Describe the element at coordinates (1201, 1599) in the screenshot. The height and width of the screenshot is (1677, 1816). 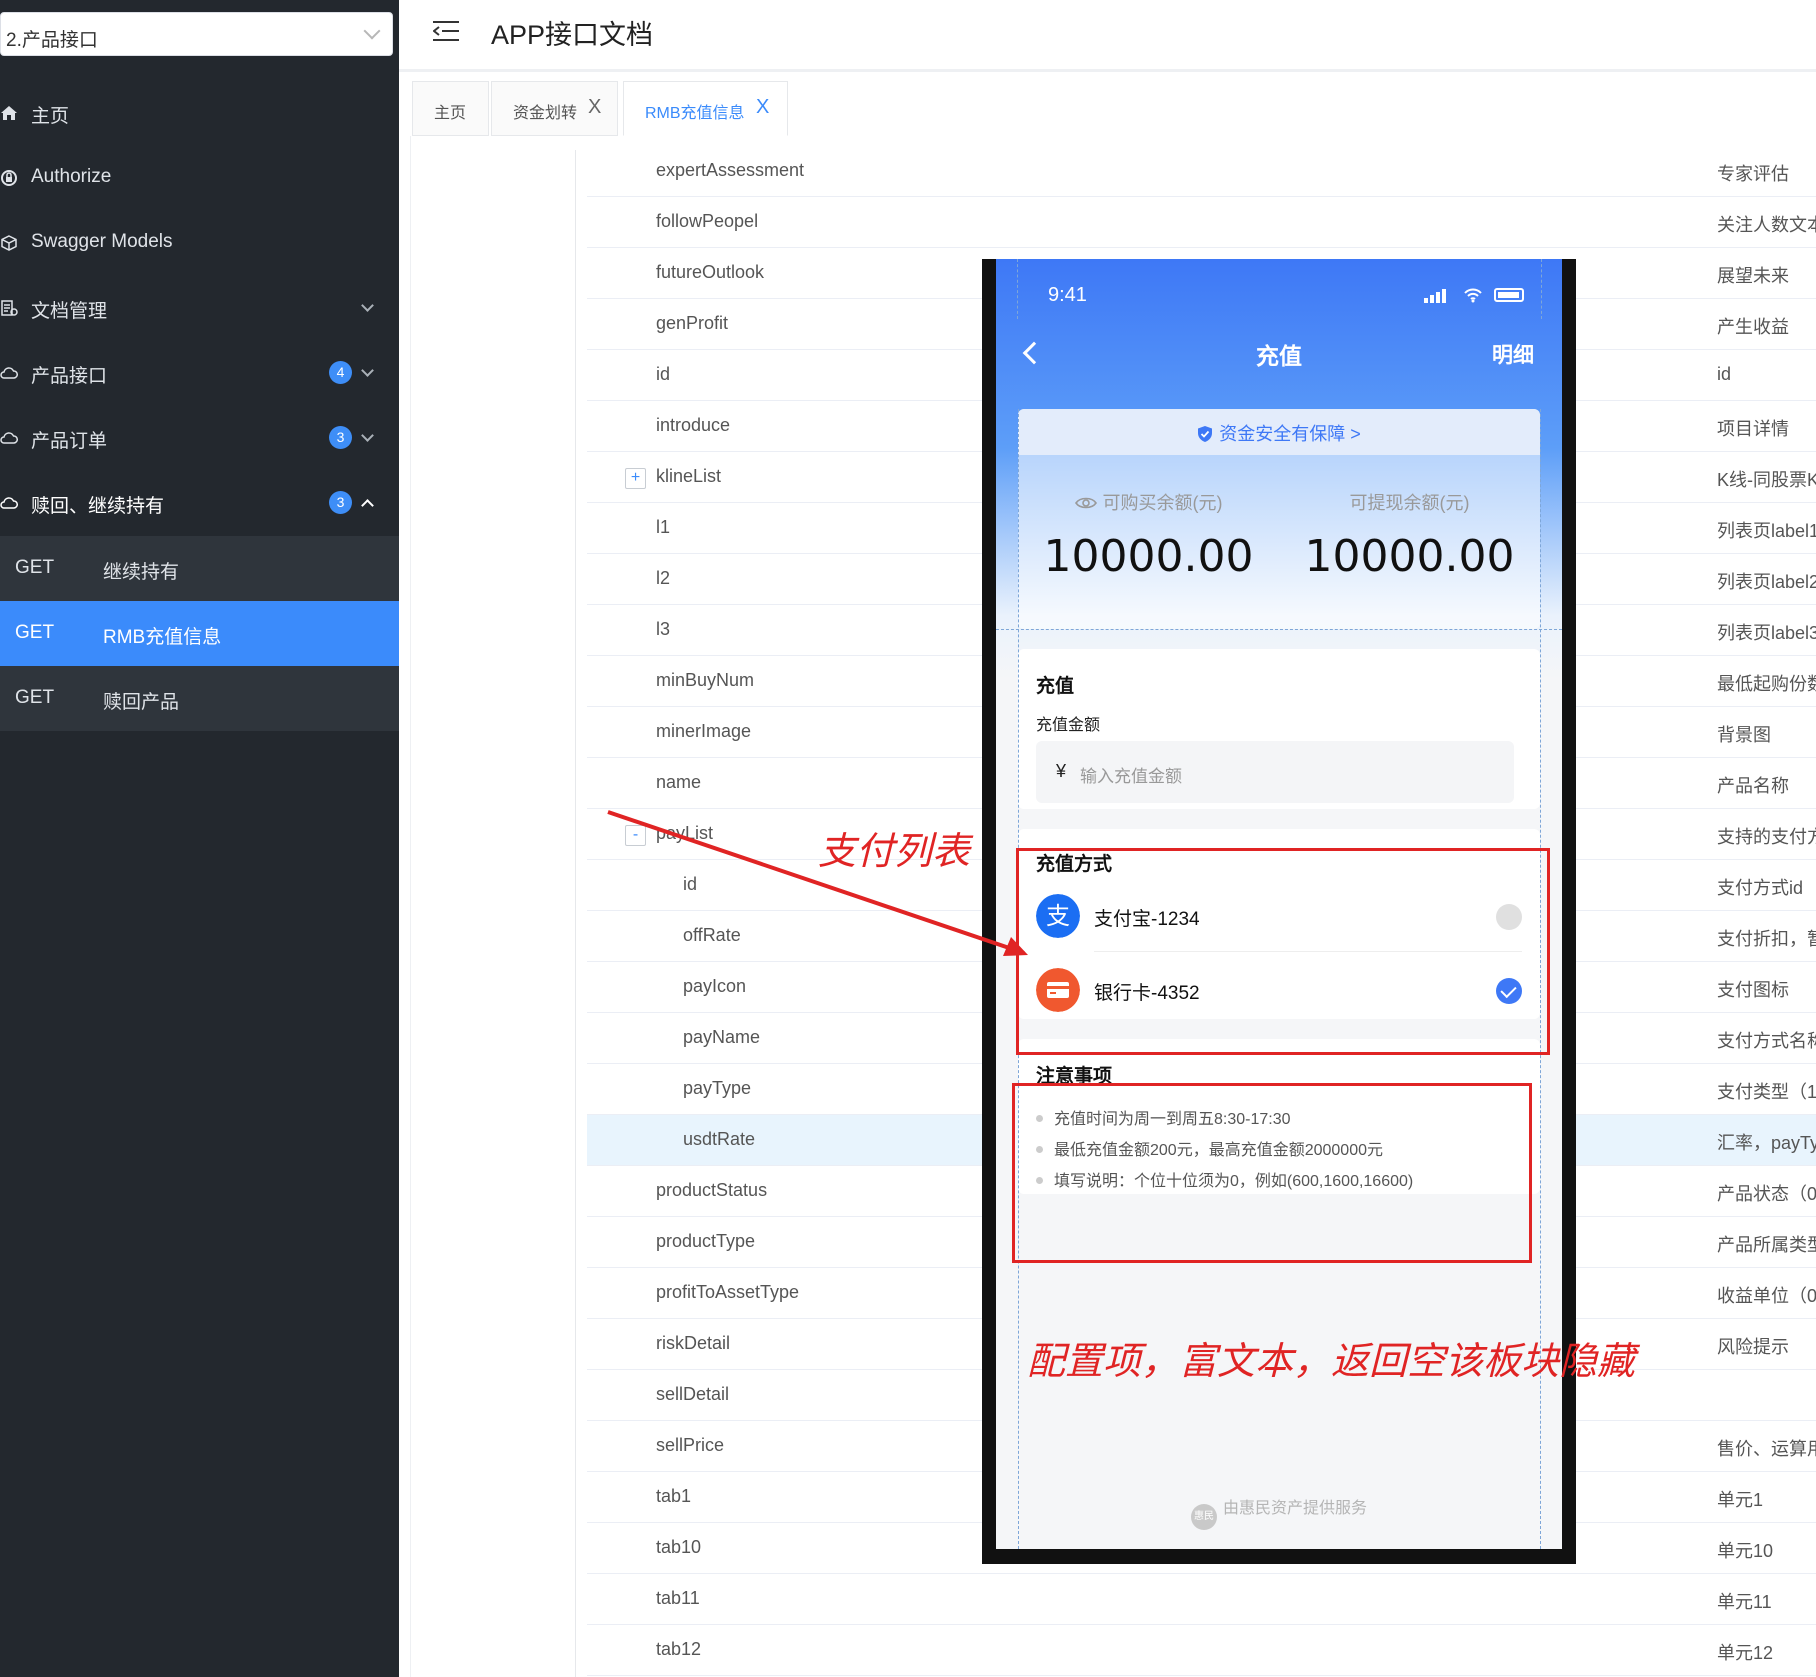
I see `table-row: tab11 单元11` at that location.